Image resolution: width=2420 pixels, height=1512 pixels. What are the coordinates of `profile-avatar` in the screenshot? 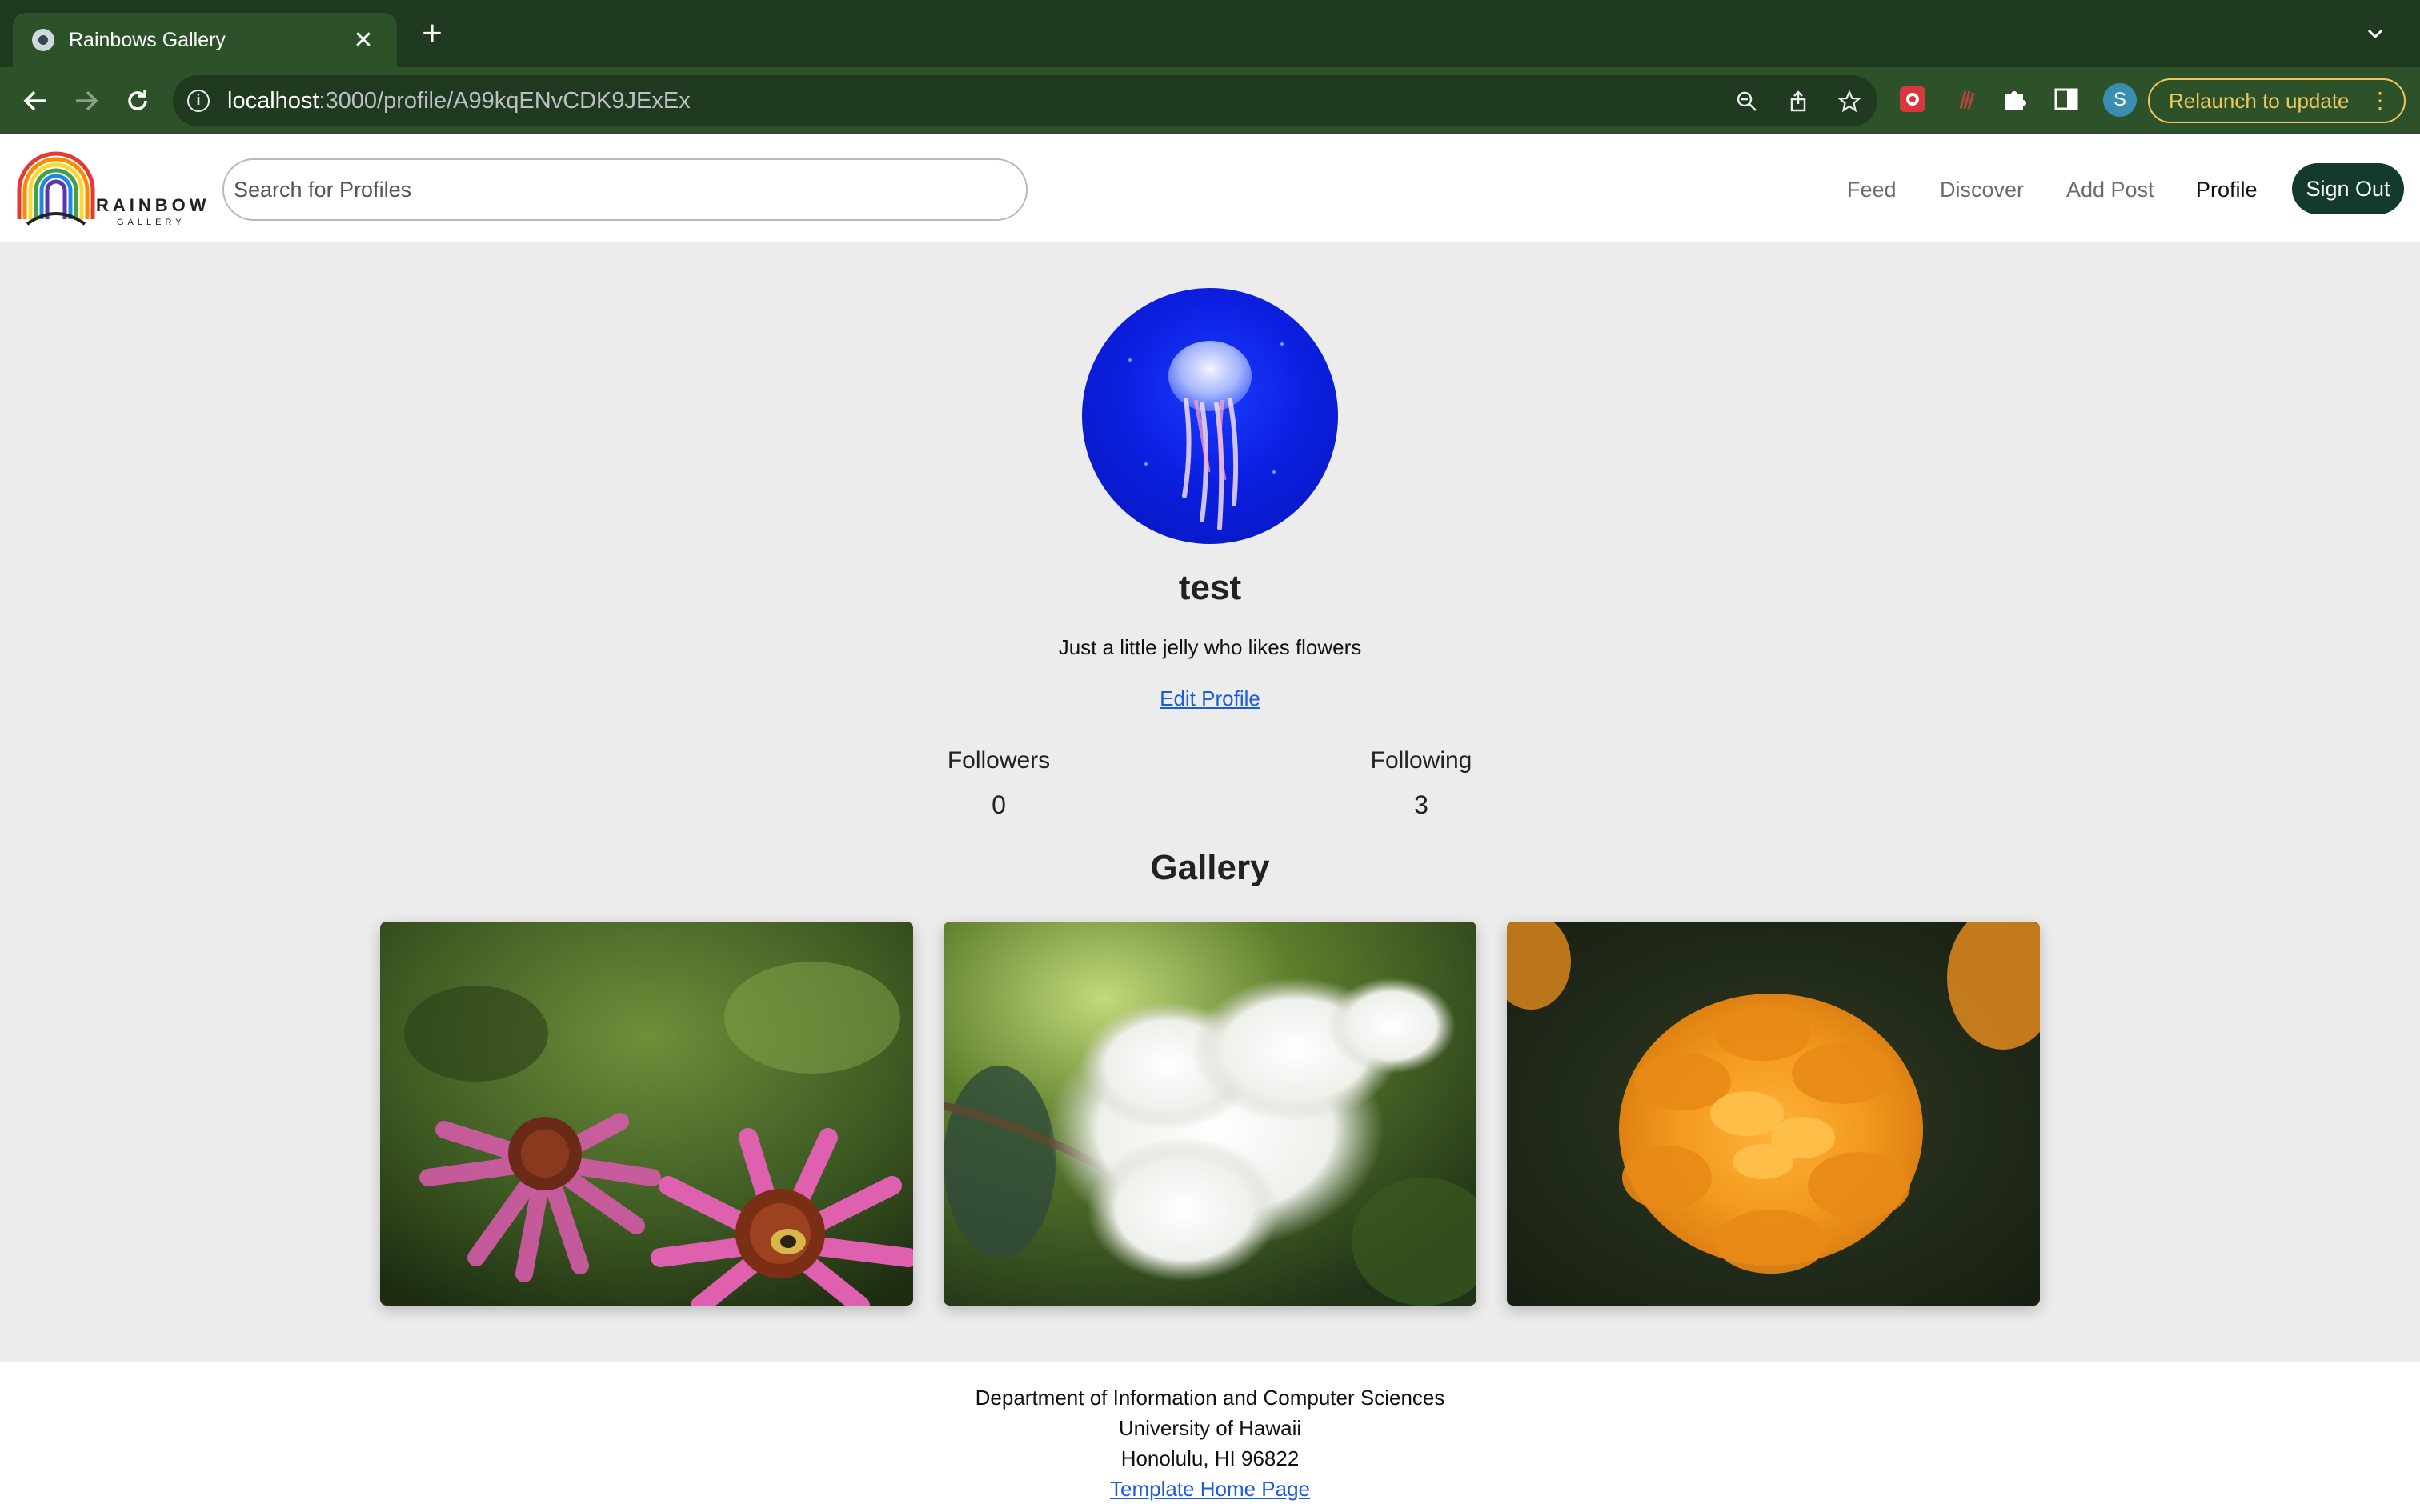 It's located at (1210, 416).